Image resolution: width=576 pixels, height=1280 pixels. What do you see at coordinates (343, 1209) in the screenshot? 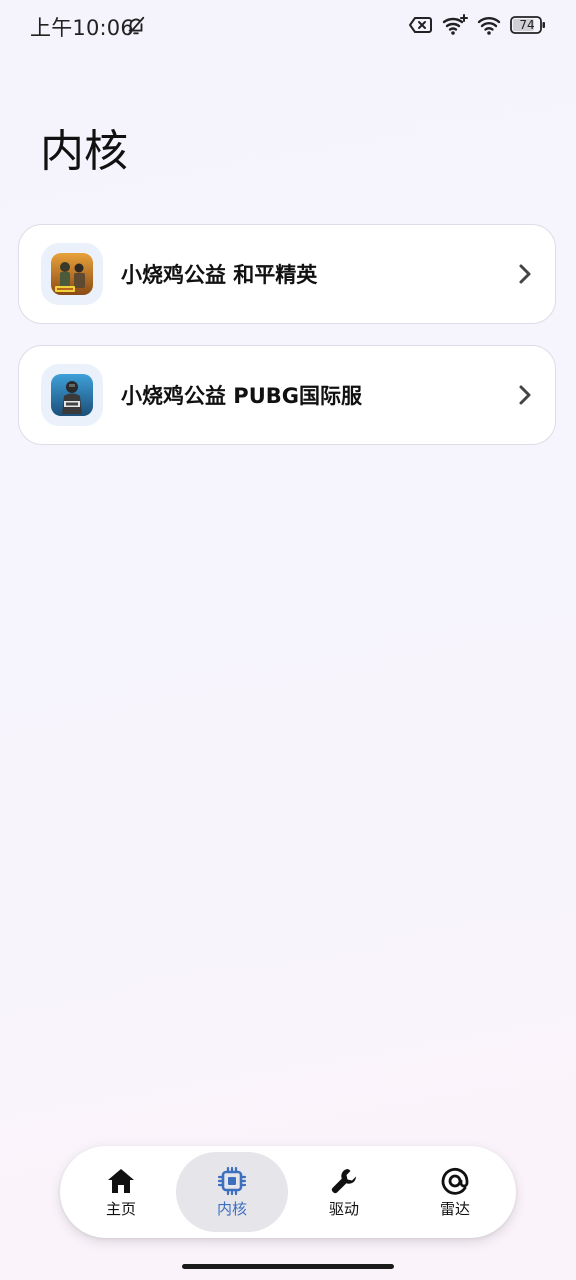
I see `nav-label: 驱动` at bounding box center [343, 1209].